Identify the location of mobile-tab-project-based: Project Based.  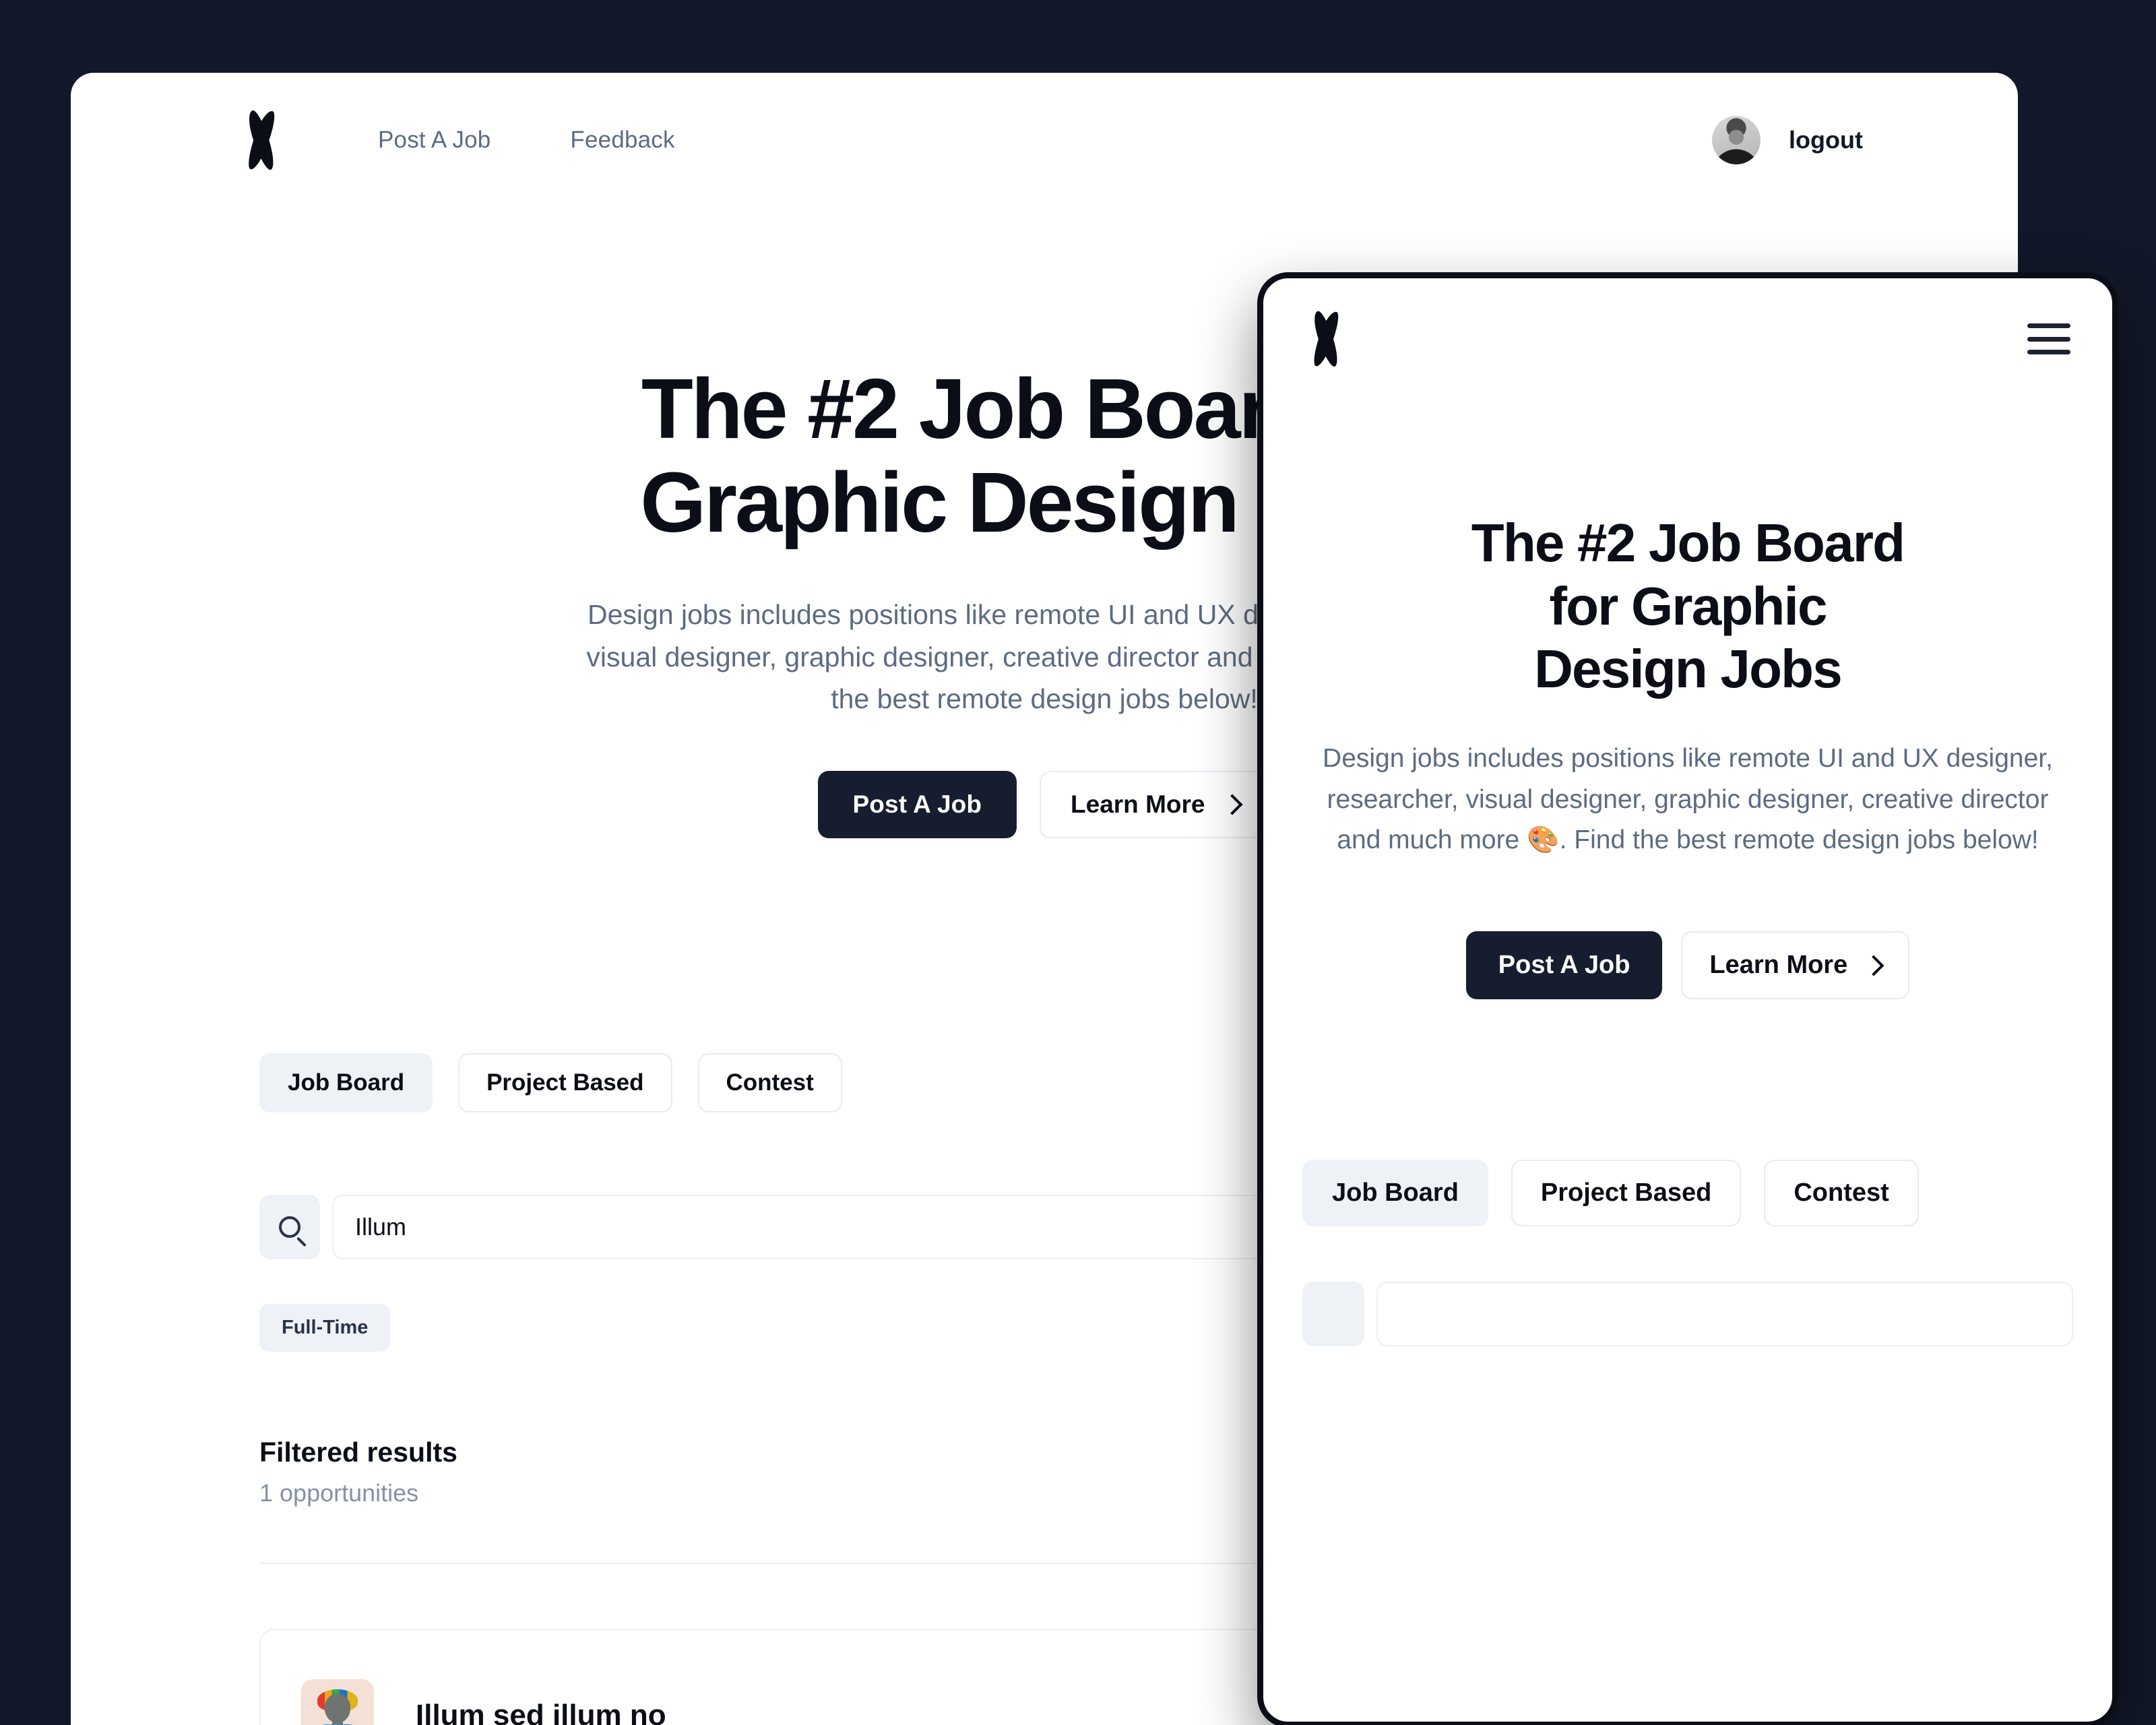
(1626, 1193).